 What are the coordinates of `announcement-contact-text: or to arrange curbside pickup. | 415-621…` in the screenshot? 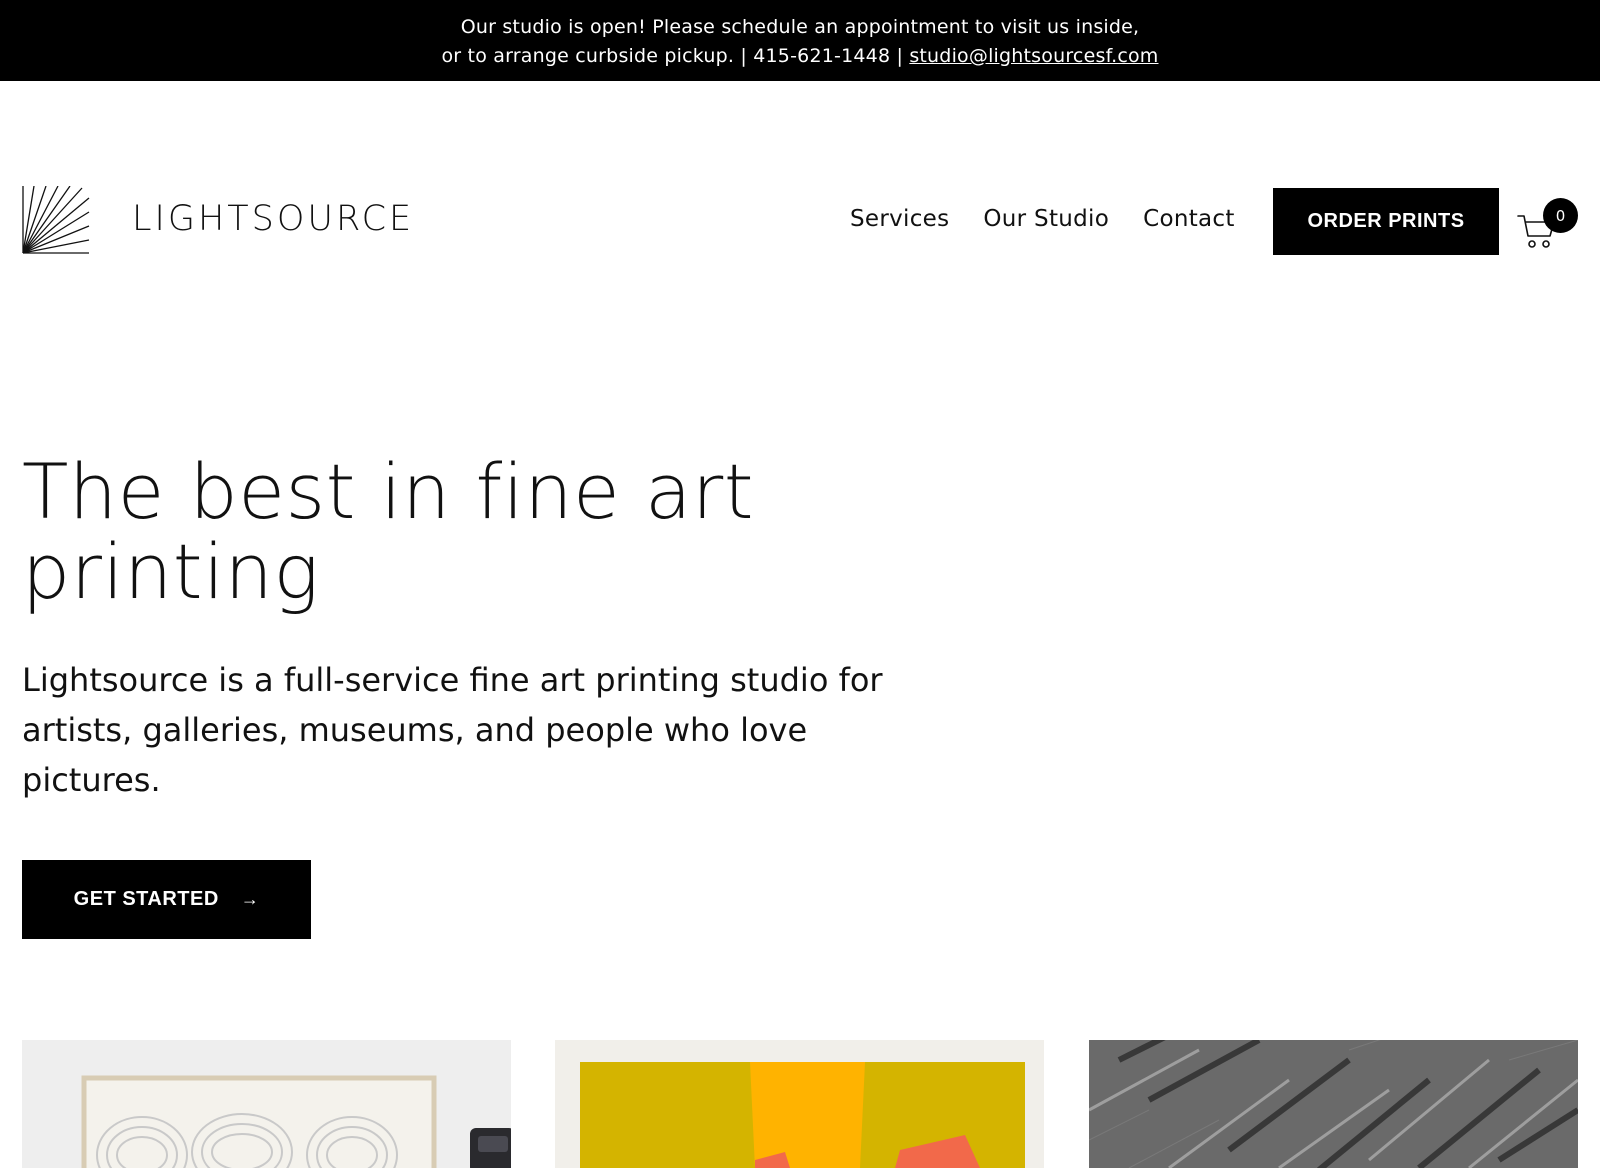 It's located at (675, 56).